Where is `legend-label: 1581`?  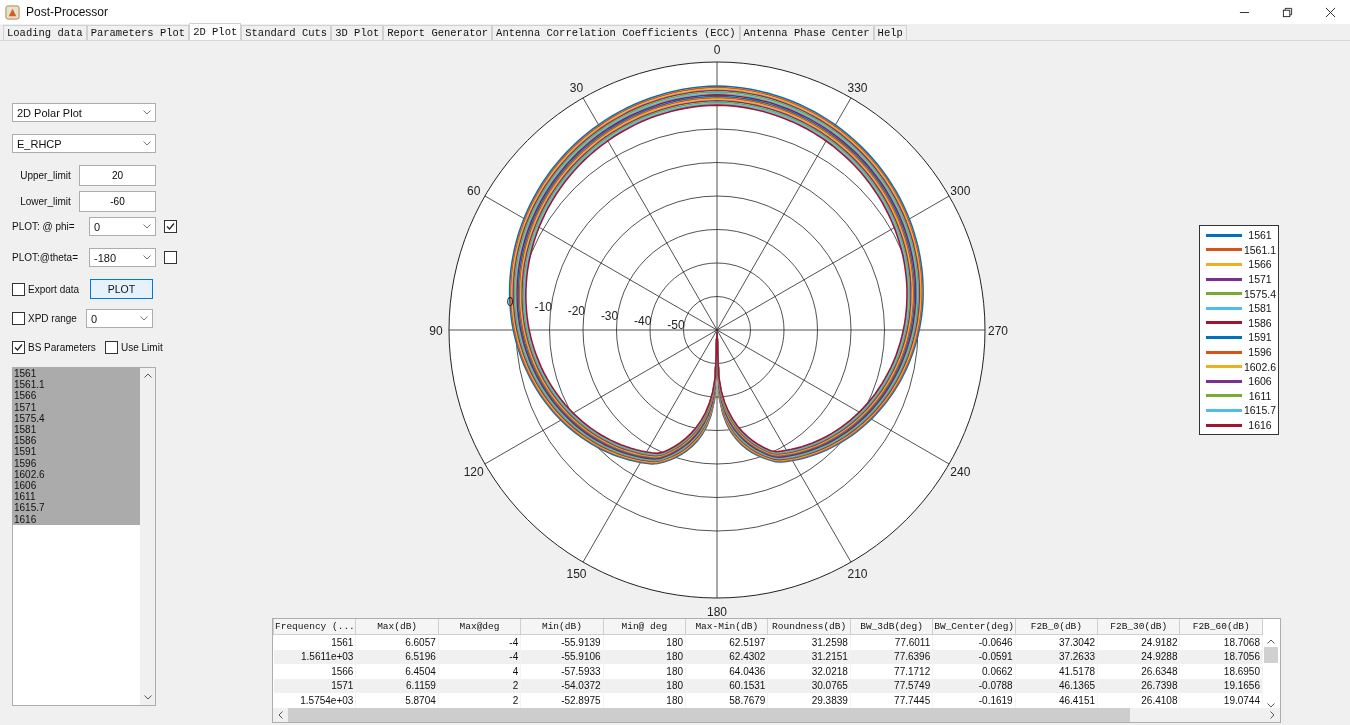
legend-label: 1581 is located at coordinates (1260, 308).